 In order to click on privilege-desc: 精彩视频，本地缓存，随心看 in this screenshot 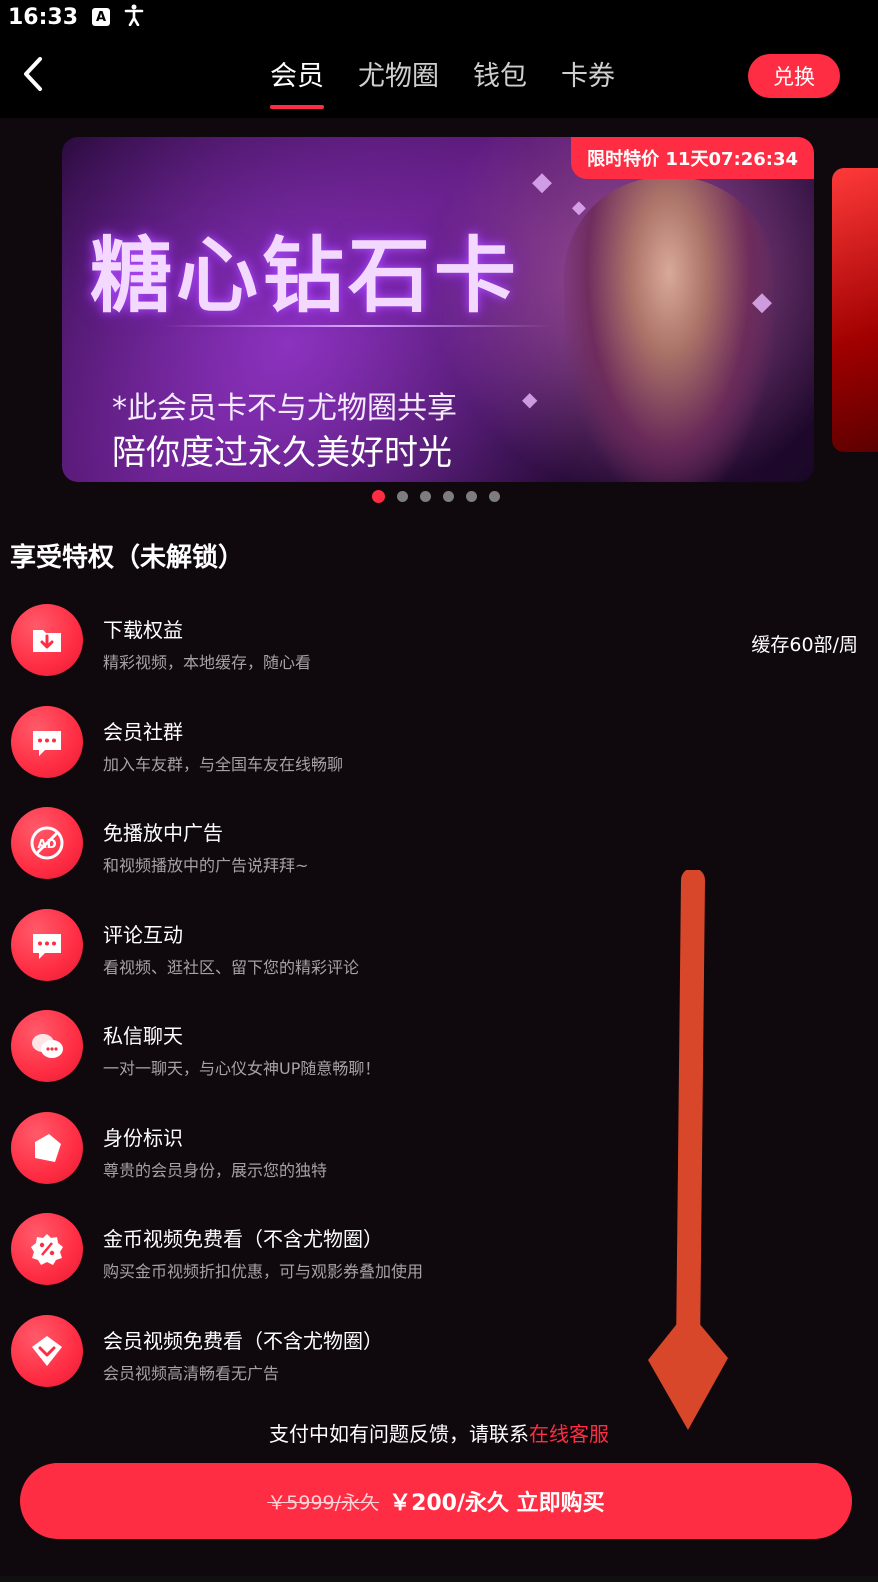, I will do `click(207, 662)`.